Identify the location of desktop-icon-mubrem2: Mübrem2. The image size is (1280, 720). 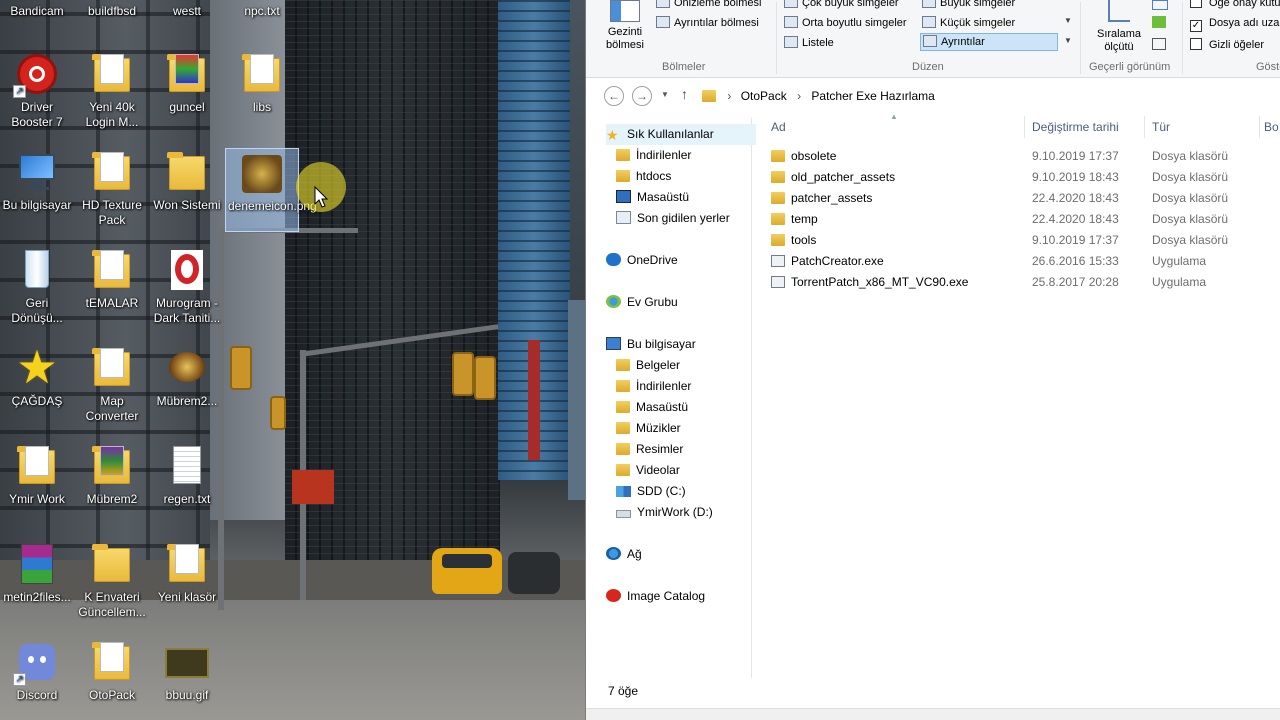
(112, 474).